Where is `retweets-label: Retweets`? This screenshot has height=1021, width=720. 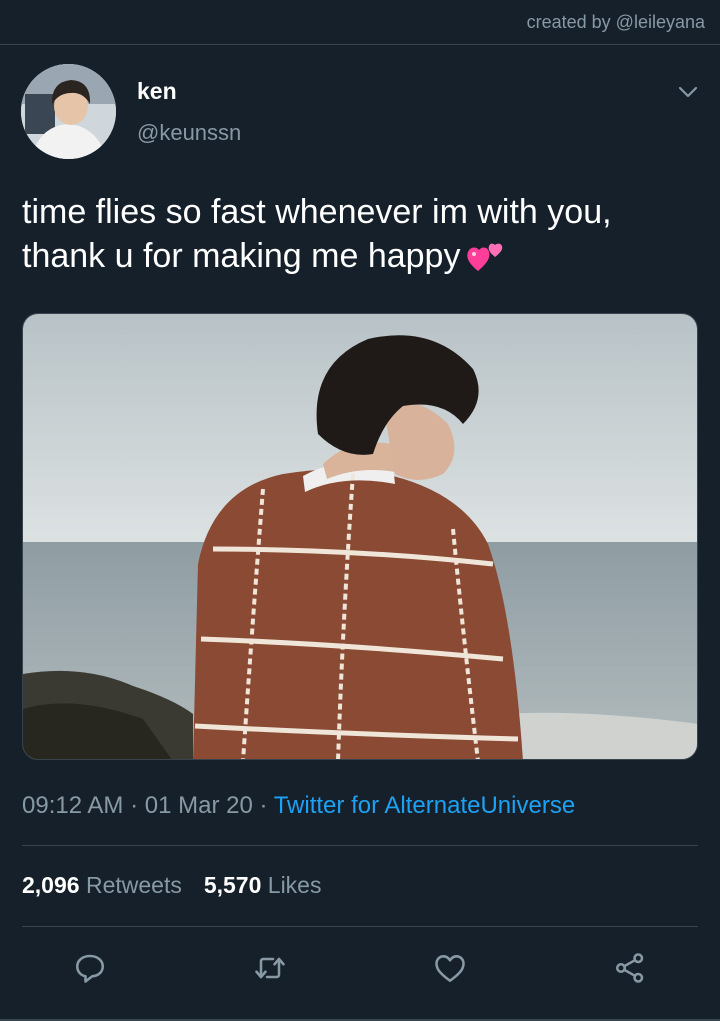 retweets-label: Retweets is located at coordinates (133, 885).